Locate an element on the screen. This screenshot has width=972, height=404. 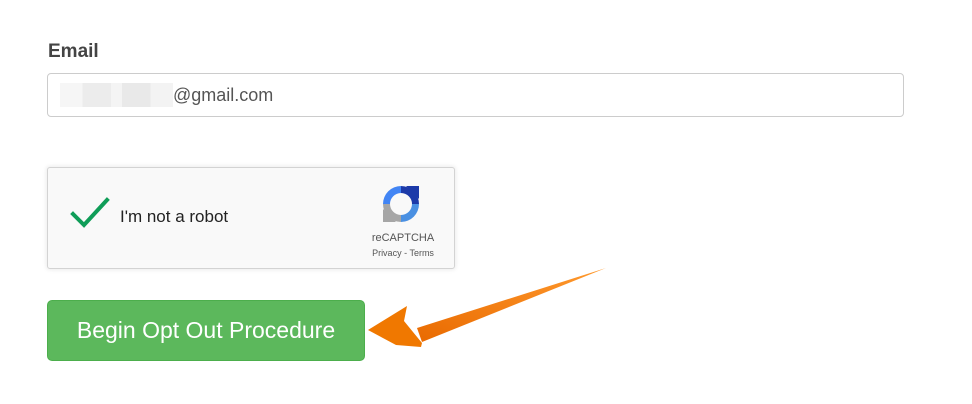
email-field: @gmail.com is located at coordinates (475, 95).